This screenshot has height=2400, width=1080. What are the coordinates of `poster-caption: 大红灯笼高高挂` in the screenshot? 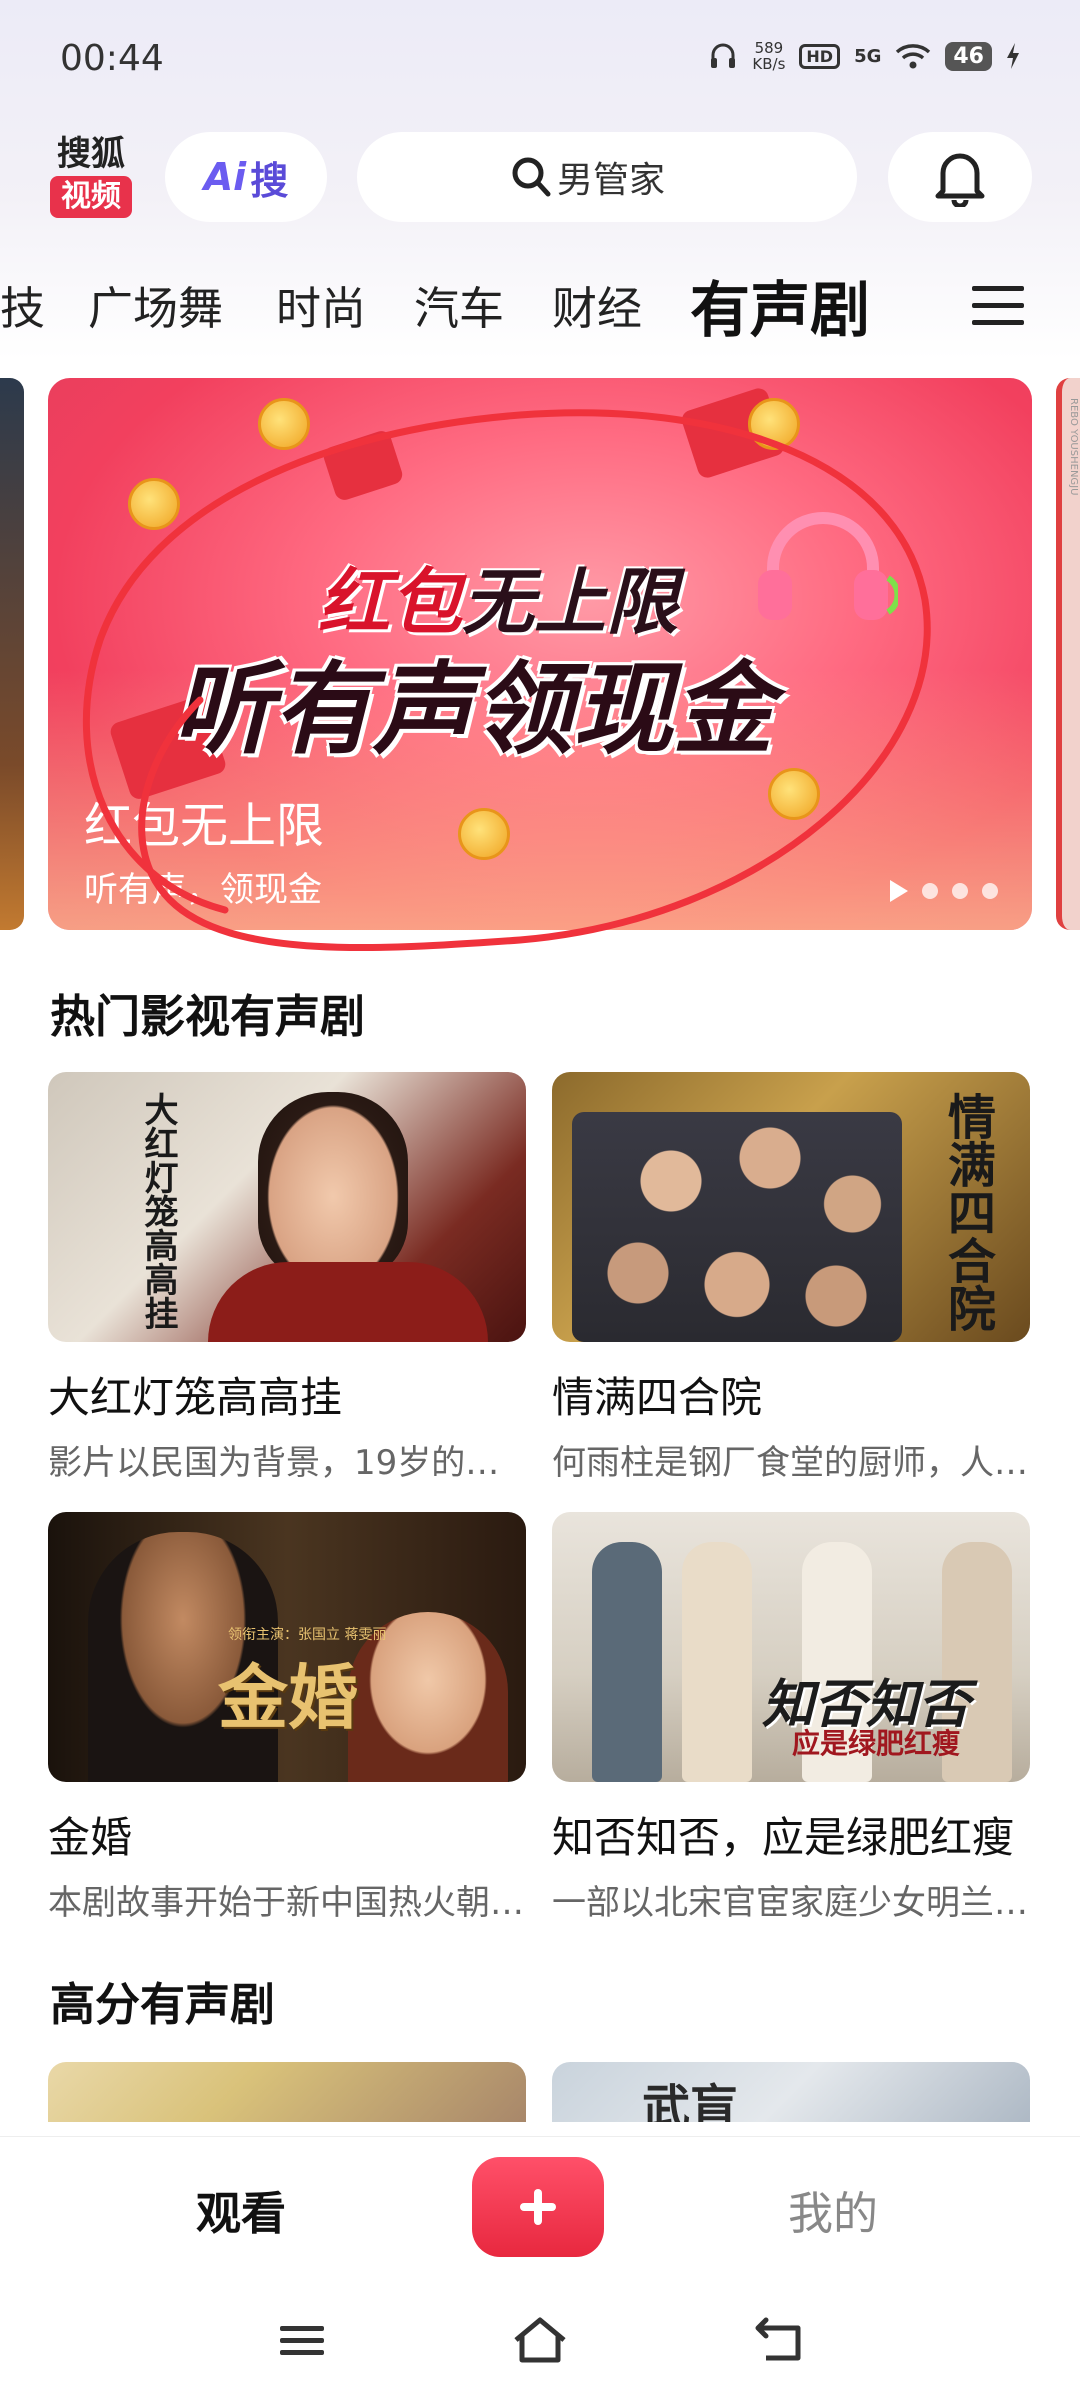 It's located at (158, 1211).